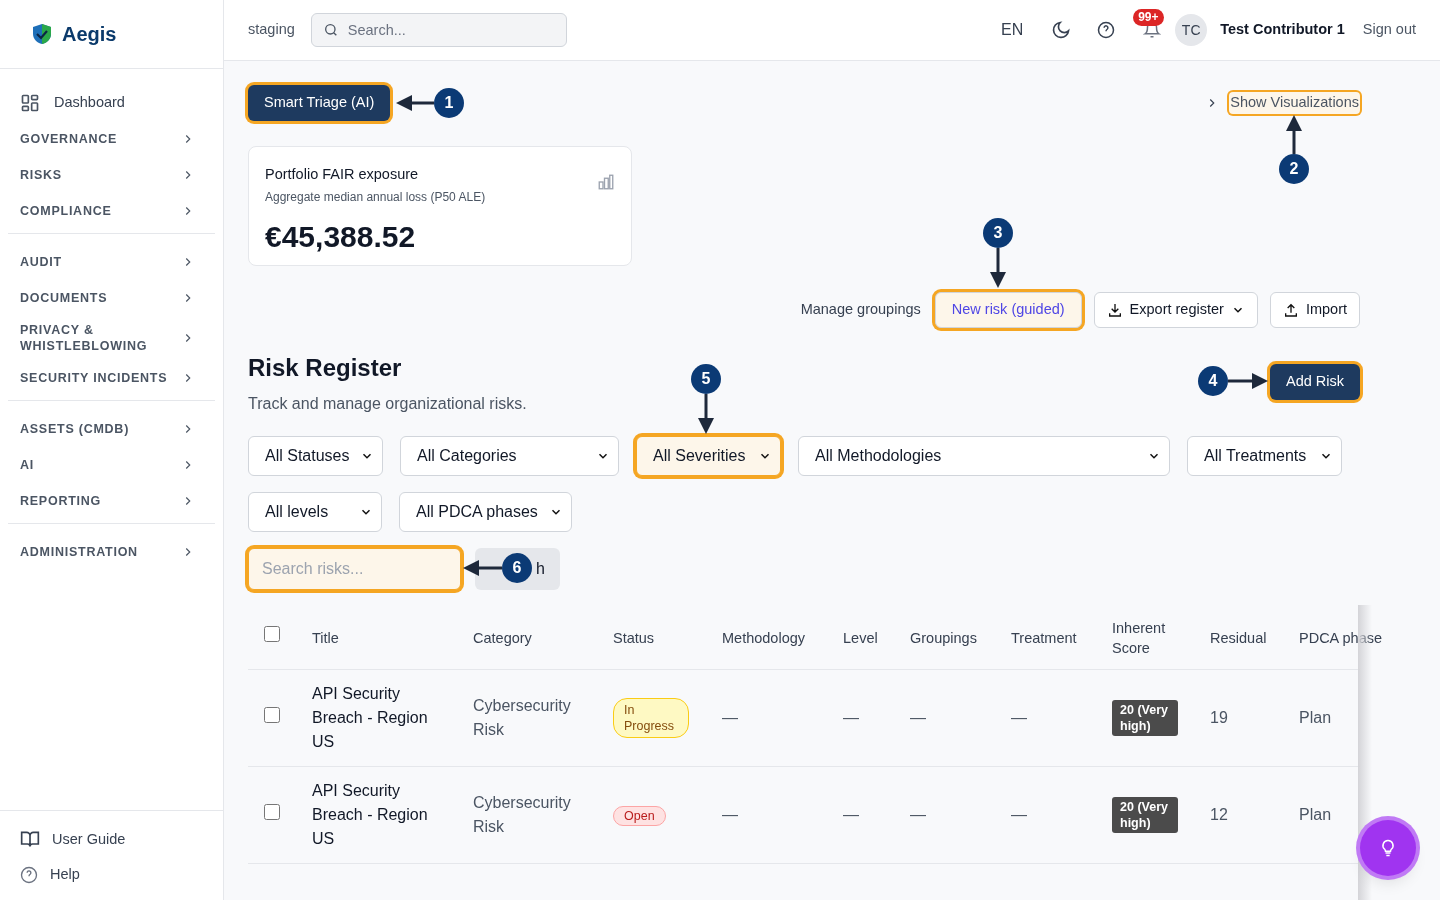 The width and height of the screenshot is (1440, 900). I want to click on export-register-button: Export register, so click(1175, 310).